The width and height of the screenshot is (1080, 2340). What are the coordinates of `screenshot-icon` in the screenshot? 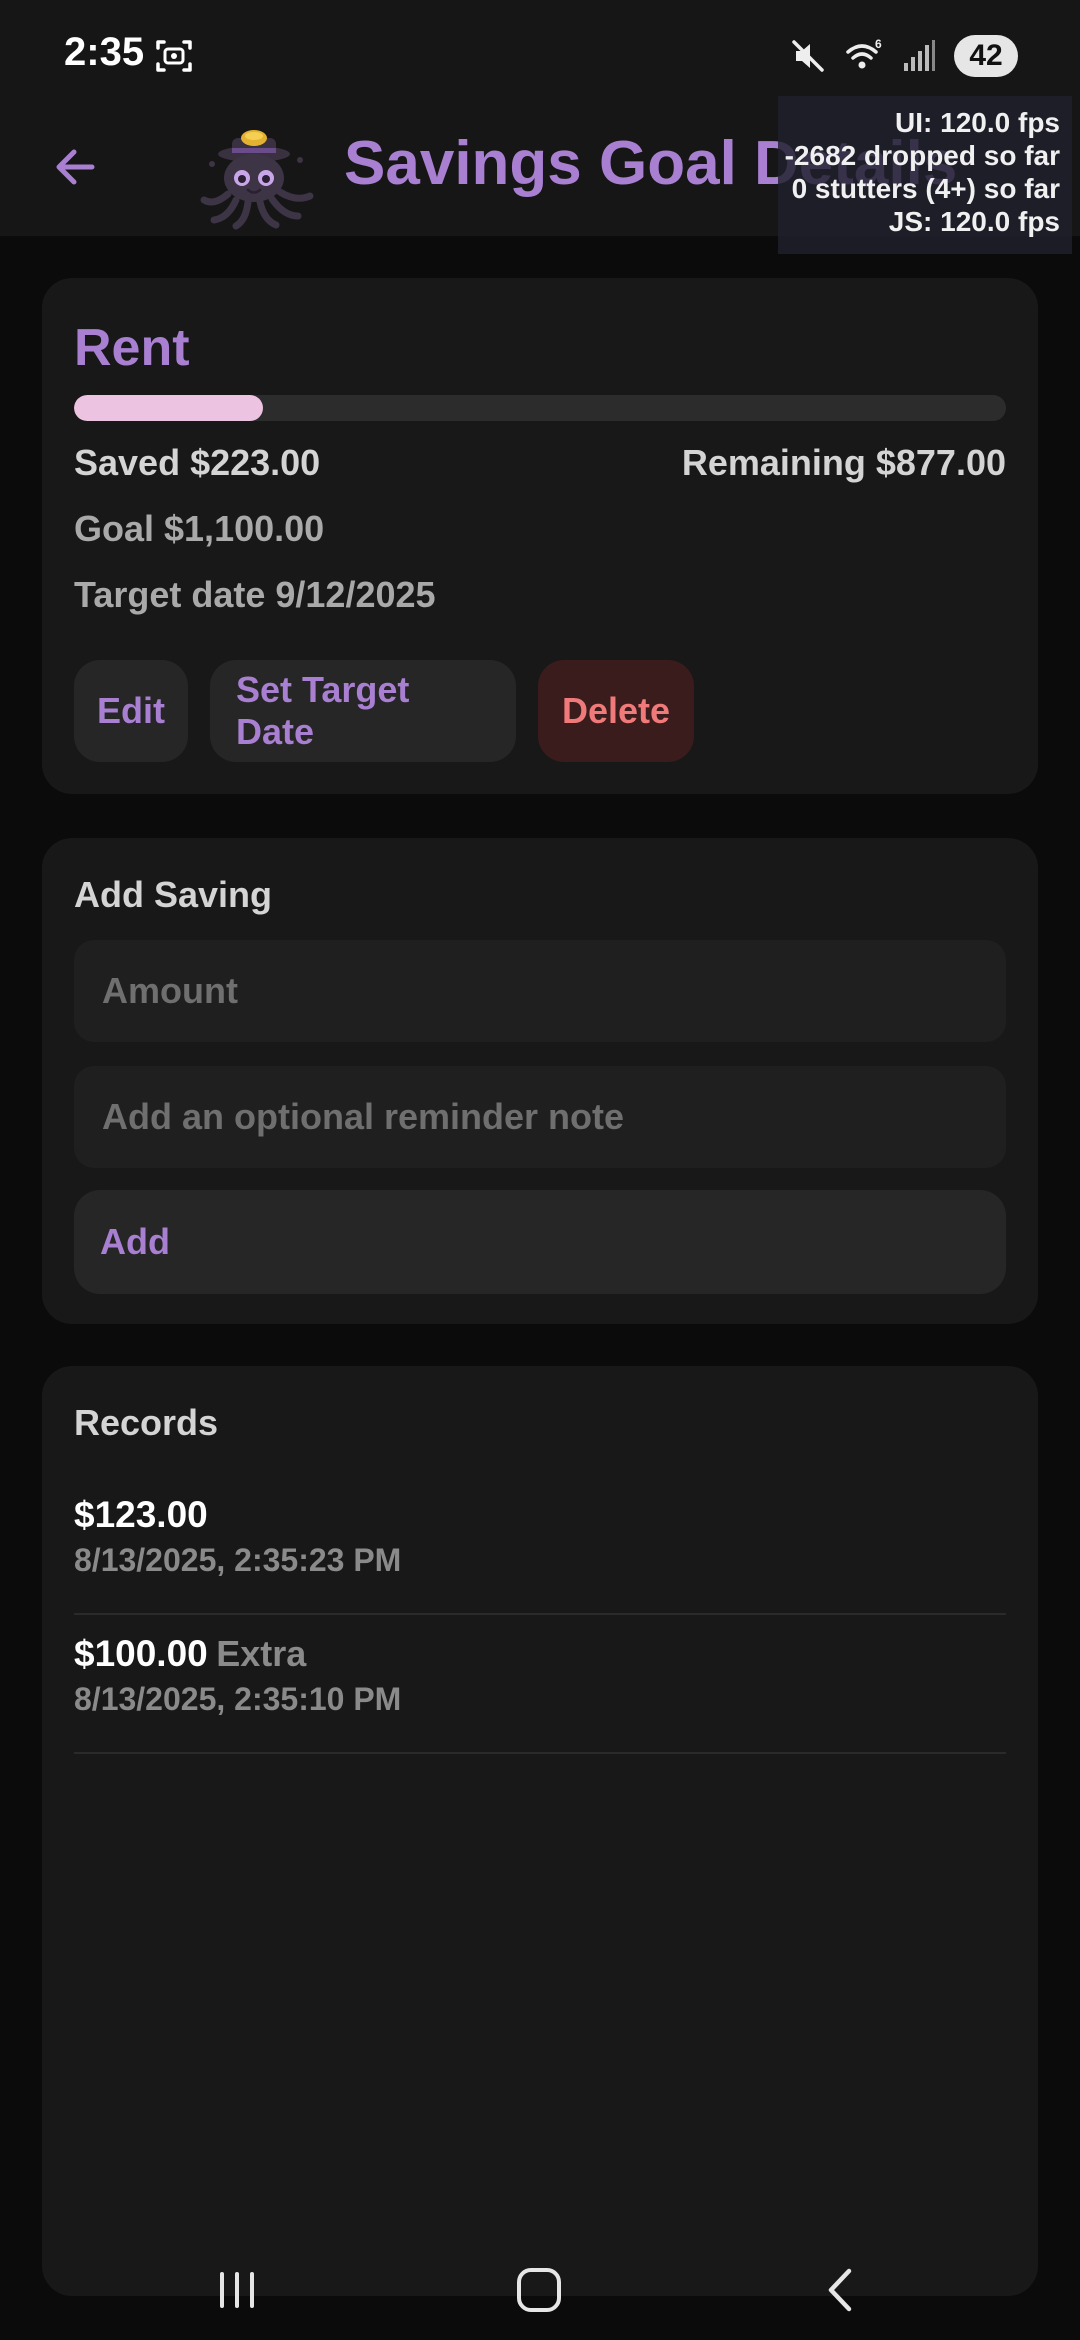 It's located at (174, 56).